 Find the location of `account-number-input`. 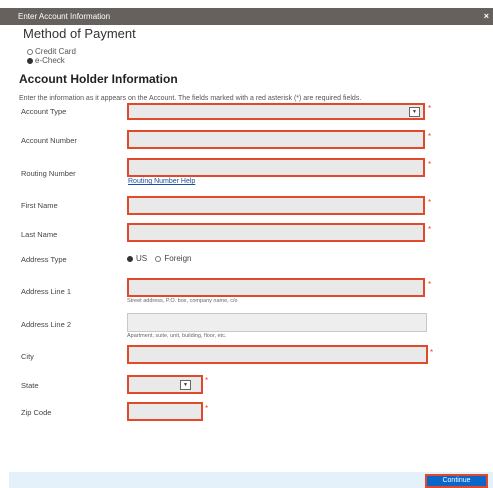

account-number-input is located at coordinates (276, 139).